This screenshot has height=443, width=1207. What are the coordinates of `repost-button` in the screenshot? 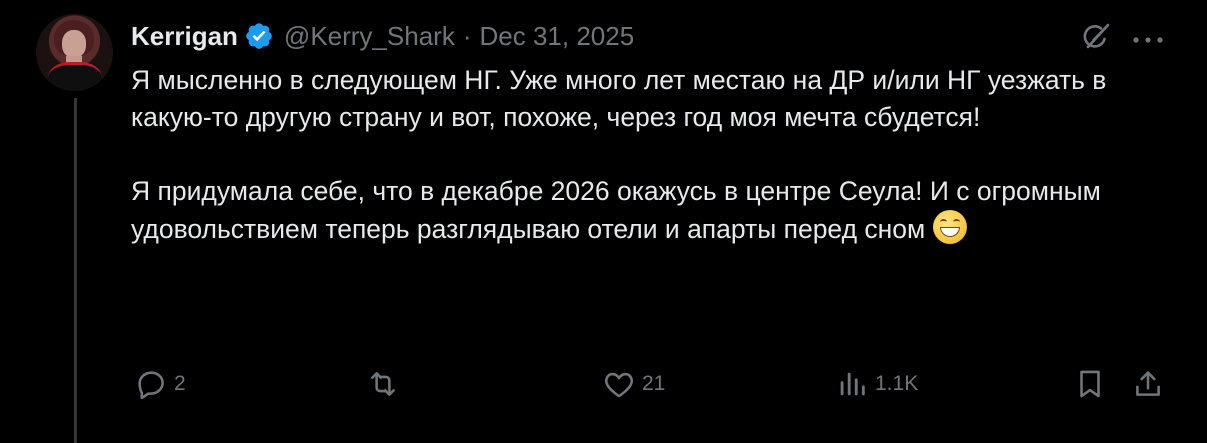 It's located at (386, 384).